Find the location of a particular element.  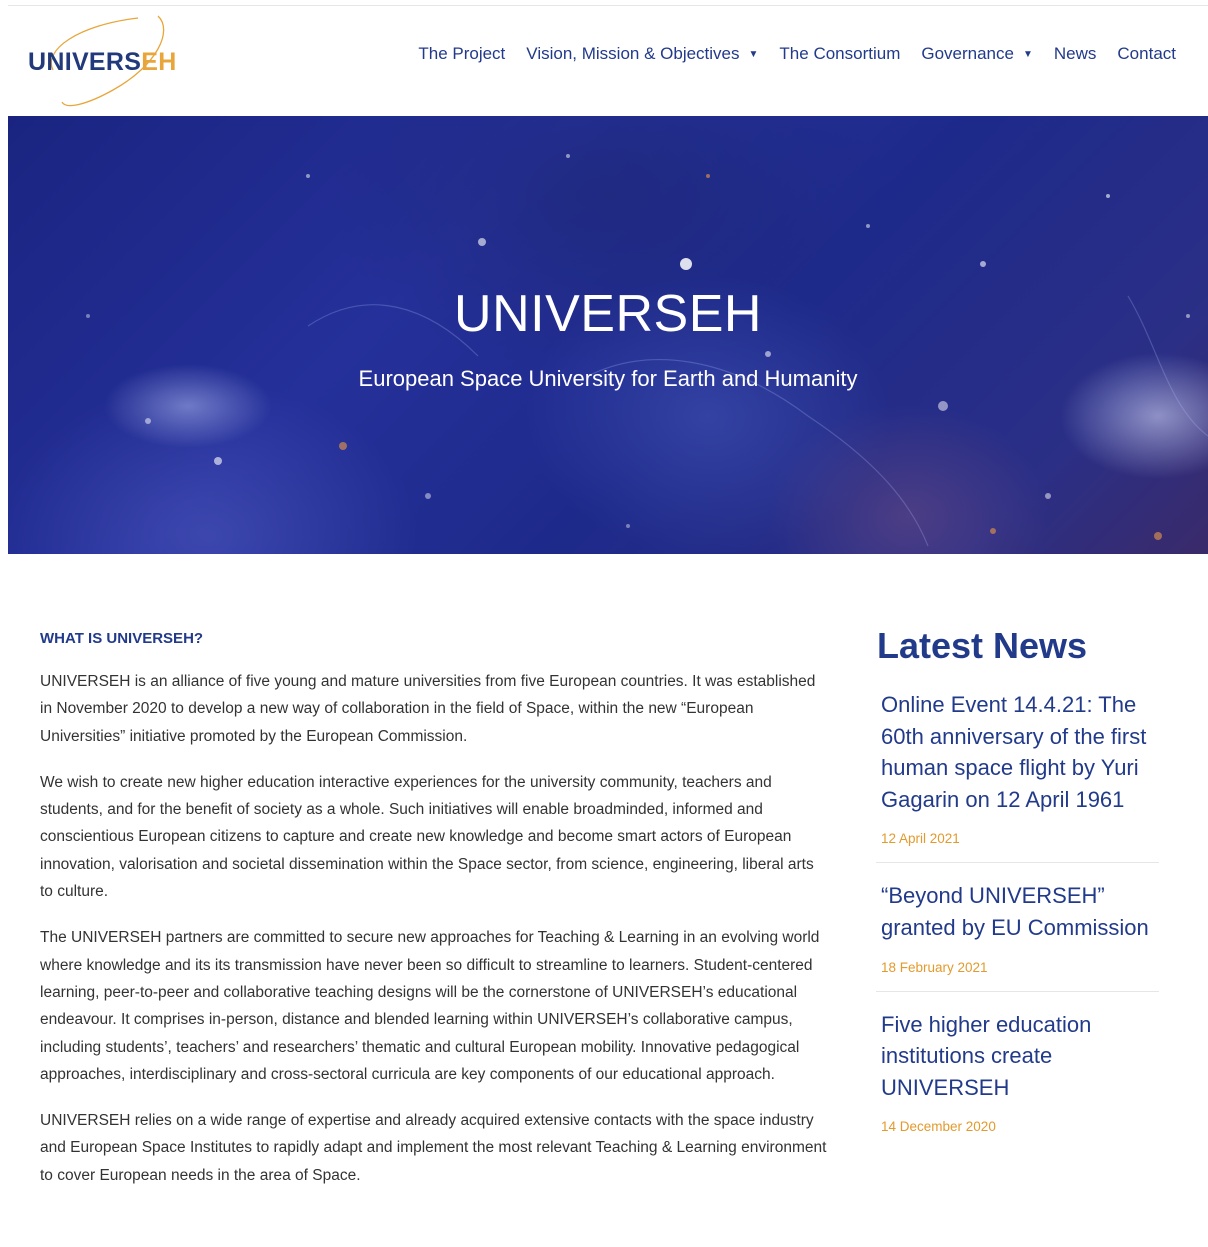

news-date: 18 February 2021 is located at coordinates (934, 967).